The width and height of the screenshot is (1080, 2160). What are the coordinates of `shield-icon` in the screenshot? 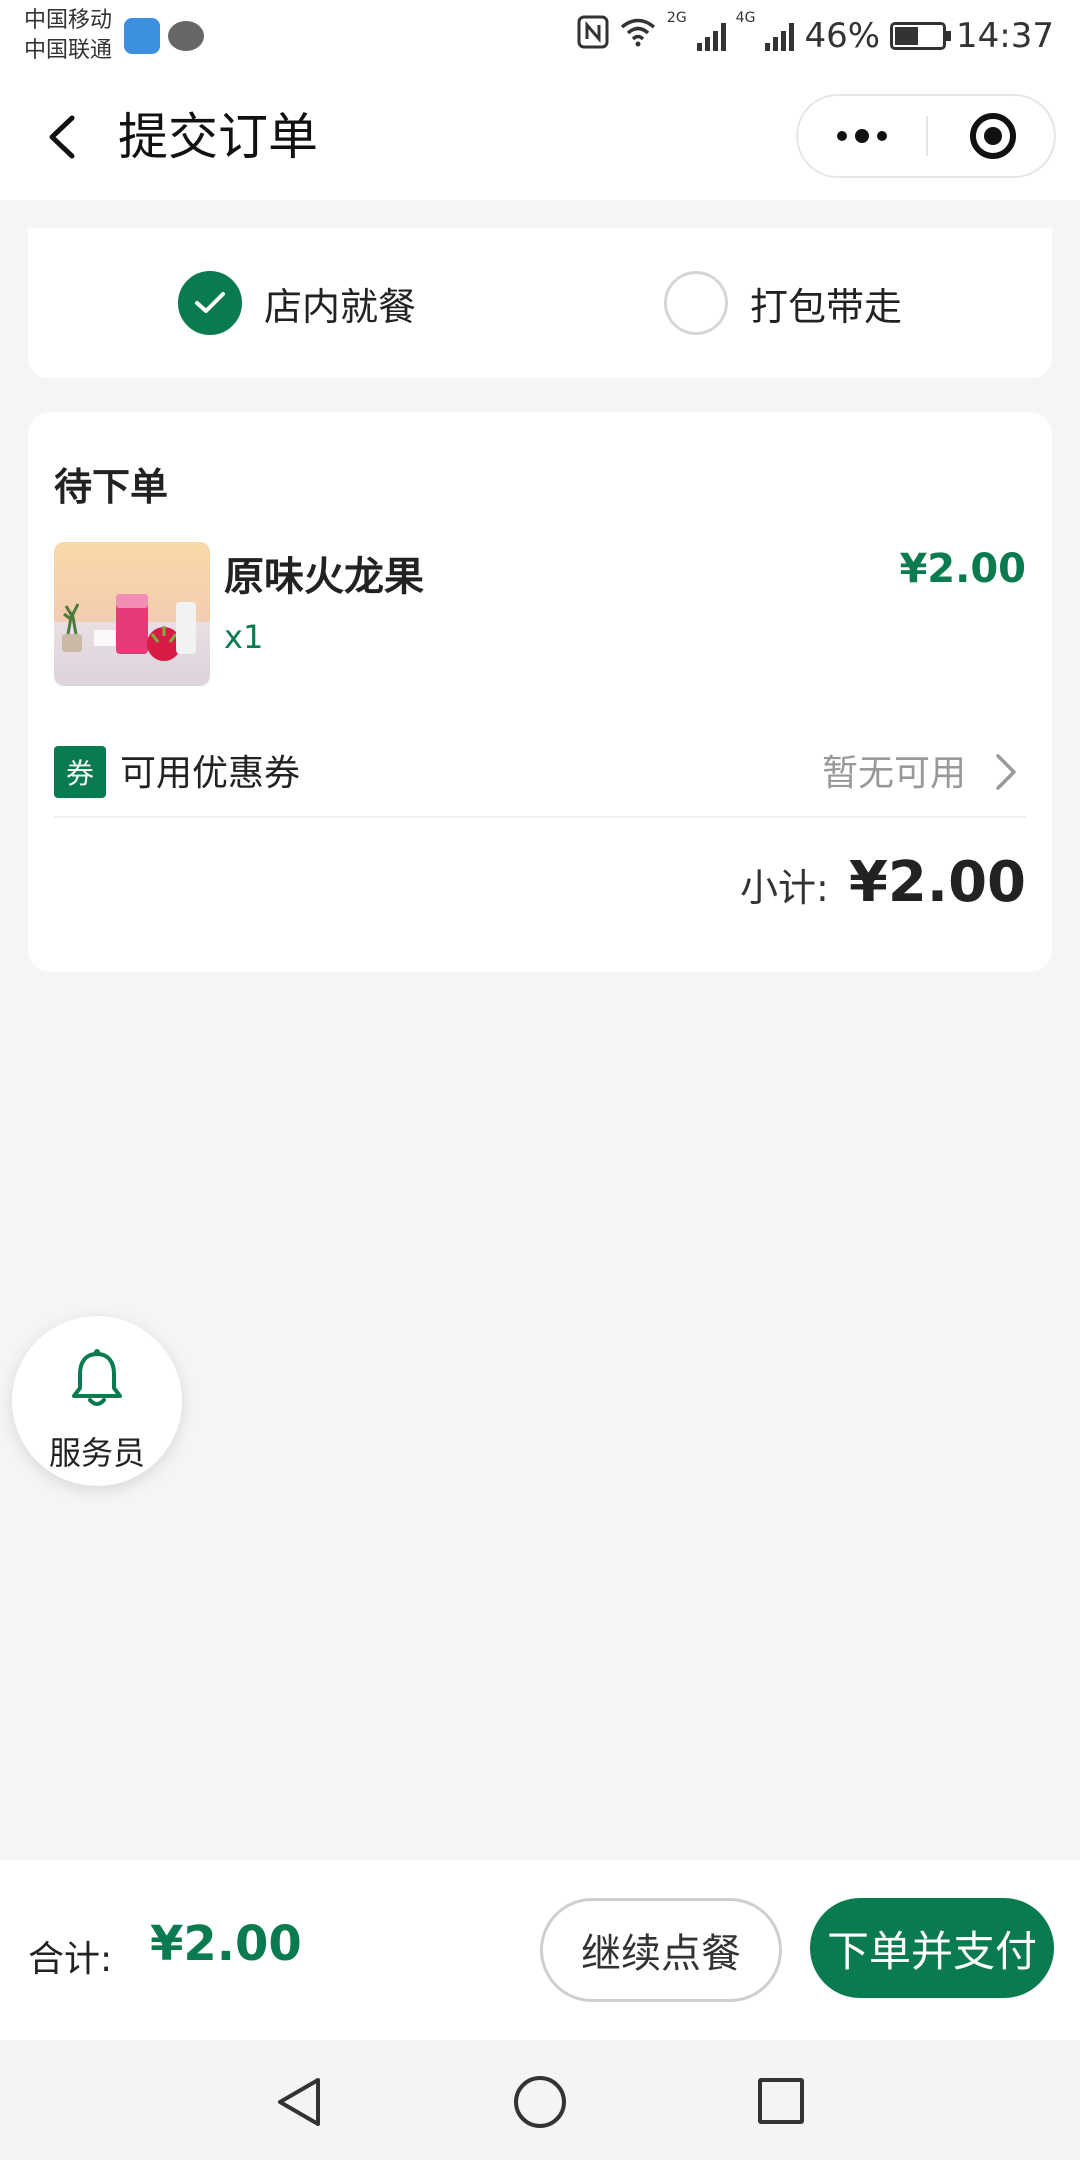 It's located at (142, 36).